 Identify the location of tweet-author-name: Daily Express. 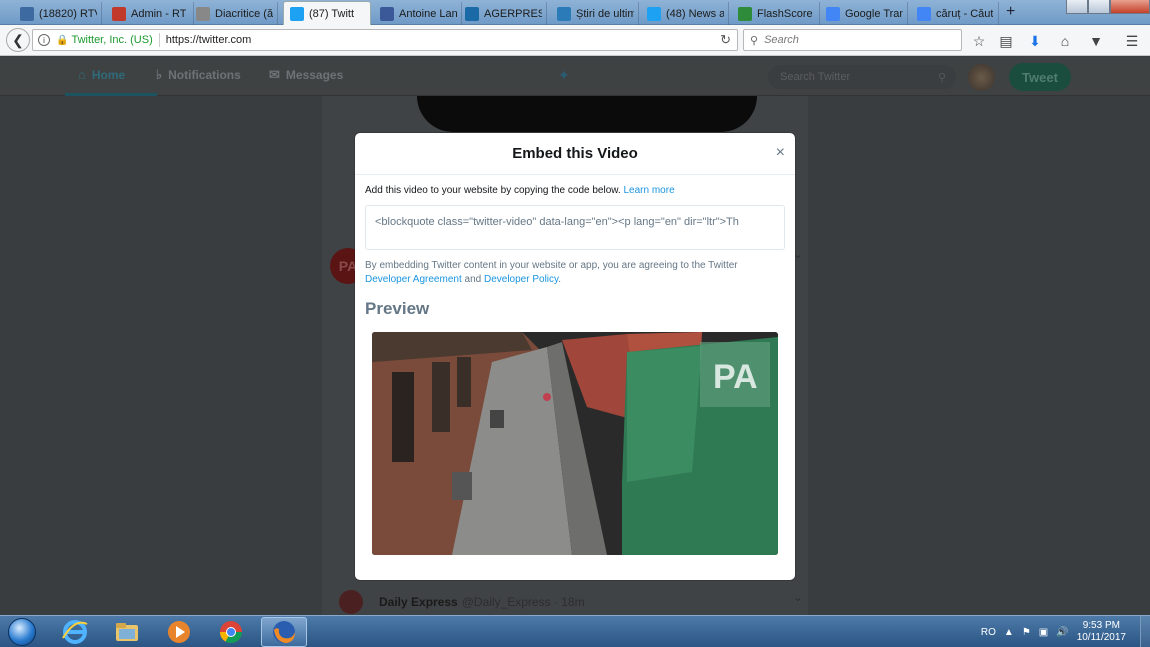
(418, 602).